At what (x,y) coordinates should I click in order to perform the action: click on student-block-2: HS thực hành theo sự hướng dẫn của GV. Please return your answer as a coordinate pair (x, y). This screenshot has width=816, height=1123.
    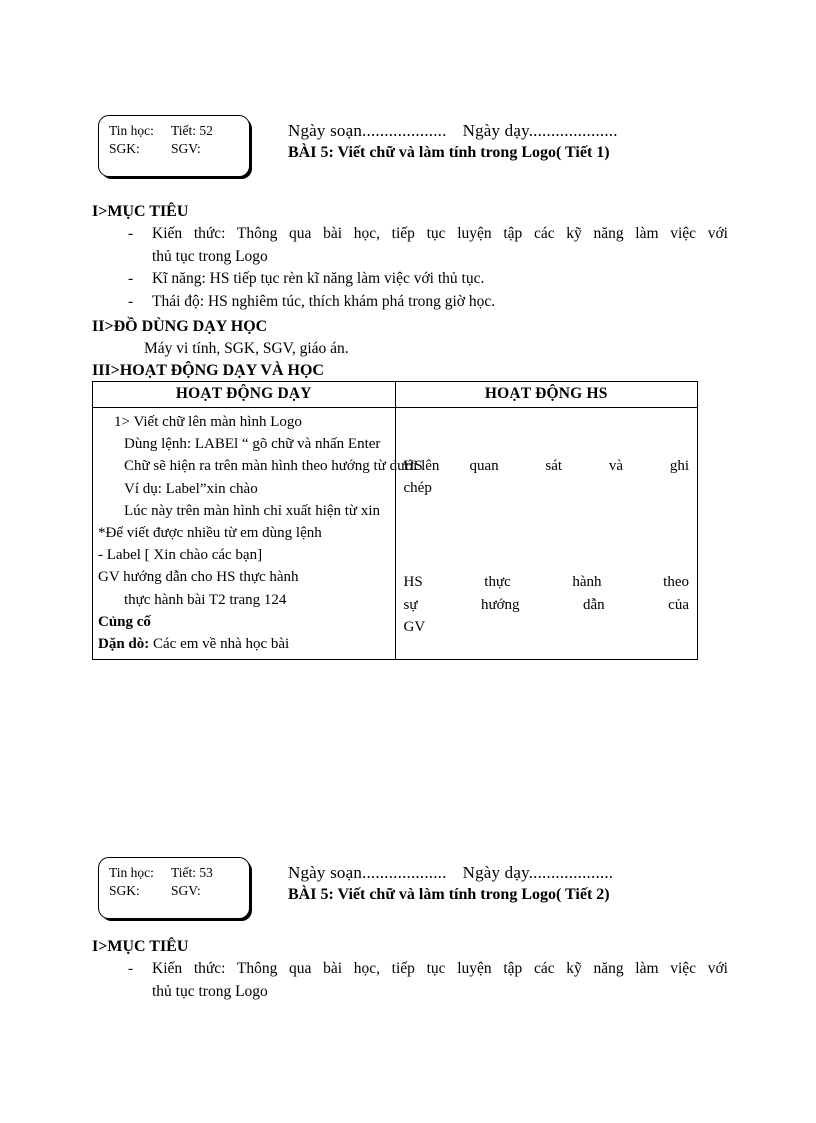
    Looking at the image, I should click on (547, 604).